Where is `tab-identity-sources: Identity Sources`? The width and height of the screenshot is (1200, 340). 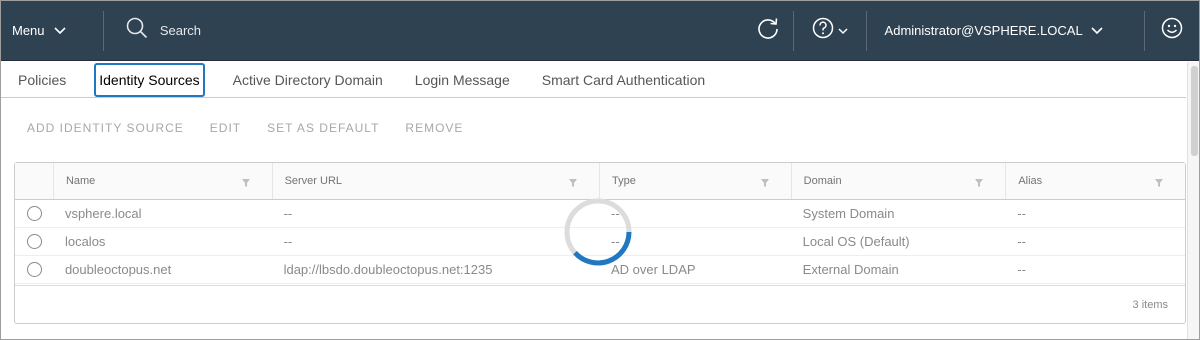 tab-identity-sources: Identity Sources is located at coordinates (149, 79).